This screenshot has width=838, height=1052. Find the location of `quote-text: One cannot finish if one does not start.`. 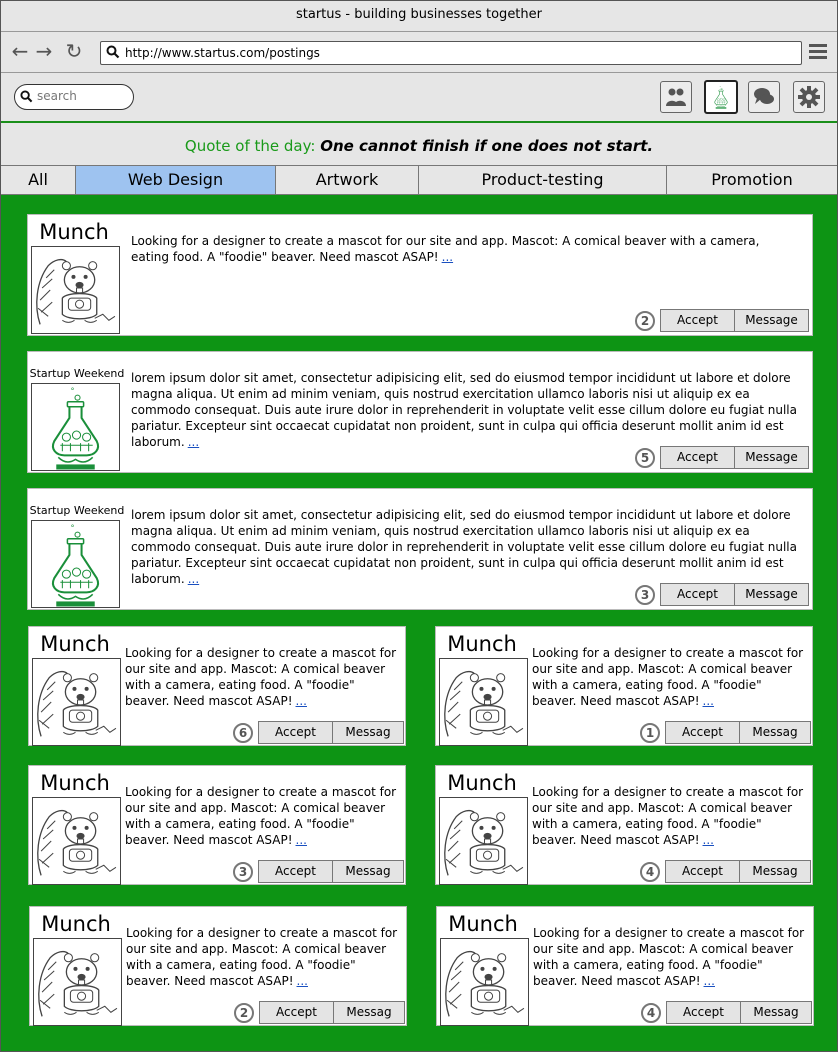

quote-text: One cannot finish if one does not start. is located at coordinates (487, 146).